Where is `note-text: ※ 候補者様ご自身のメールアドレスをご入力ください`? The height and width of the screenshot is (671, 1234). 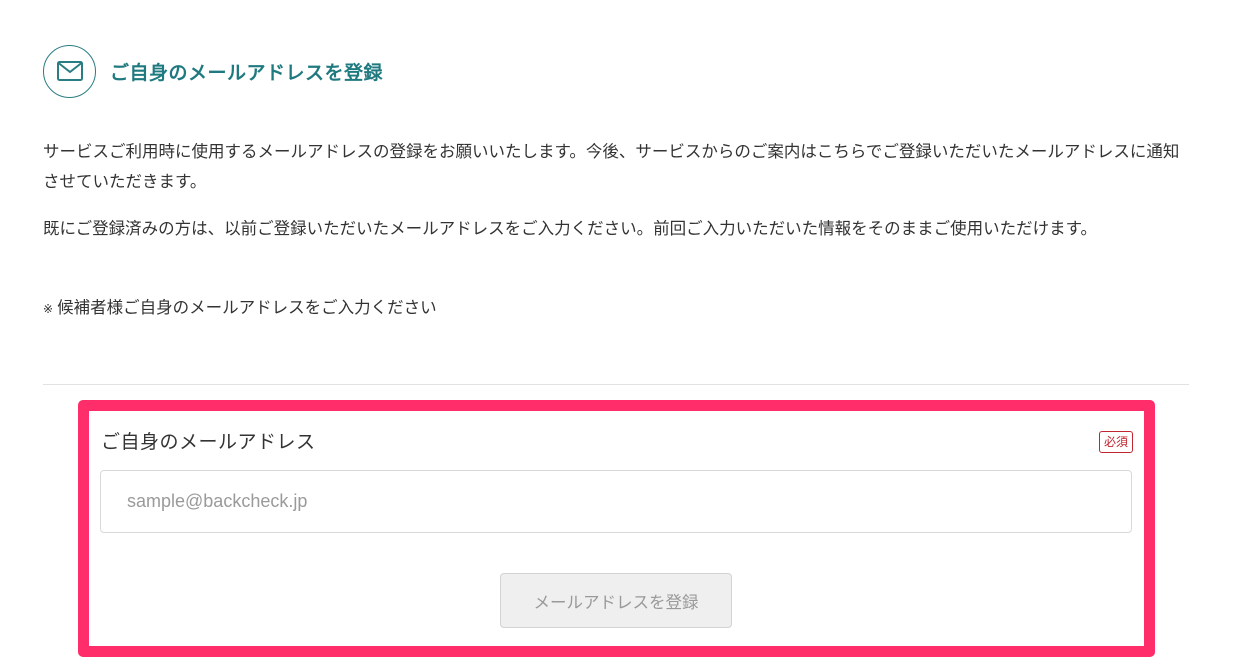 note-text: ※ 候補者様ご自身のメールアドレスをご入力ください is located at coordinates (240, 308).